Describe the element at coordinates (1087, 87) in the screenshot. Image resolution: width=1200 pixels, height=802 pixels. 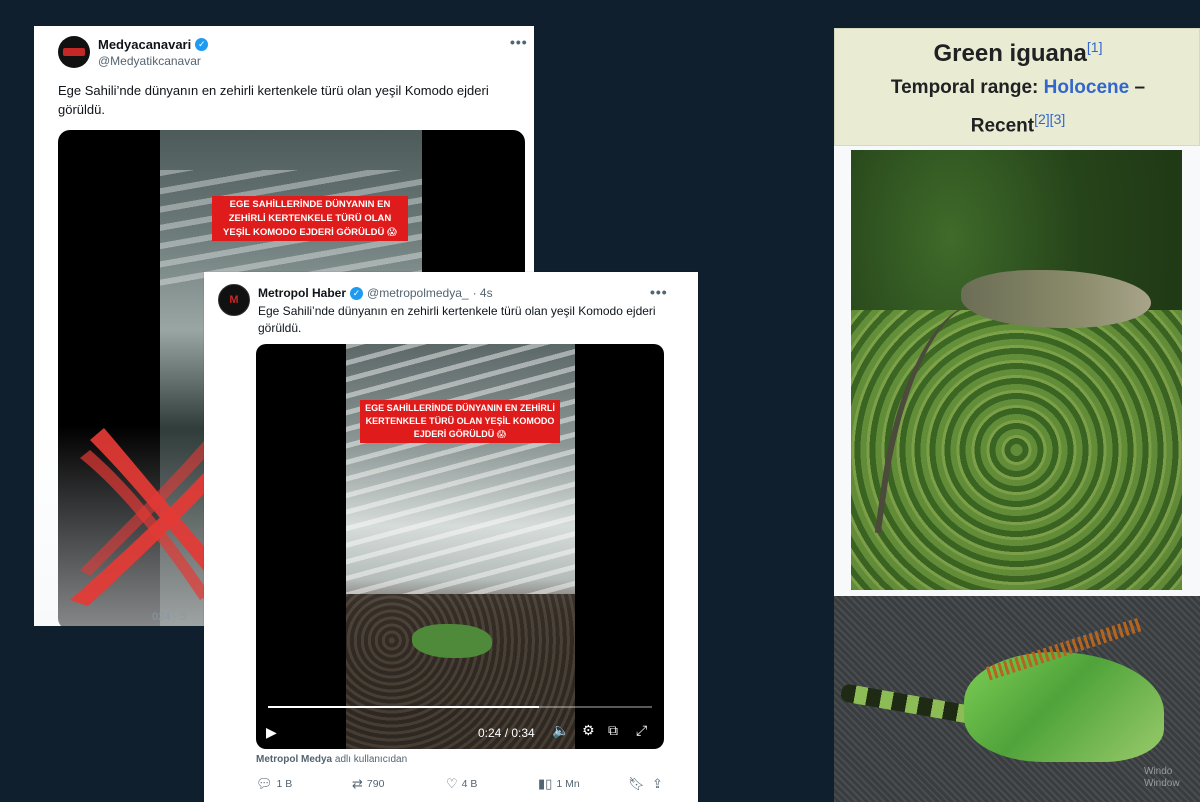
I see `holocene-link: Holocene` at that location.